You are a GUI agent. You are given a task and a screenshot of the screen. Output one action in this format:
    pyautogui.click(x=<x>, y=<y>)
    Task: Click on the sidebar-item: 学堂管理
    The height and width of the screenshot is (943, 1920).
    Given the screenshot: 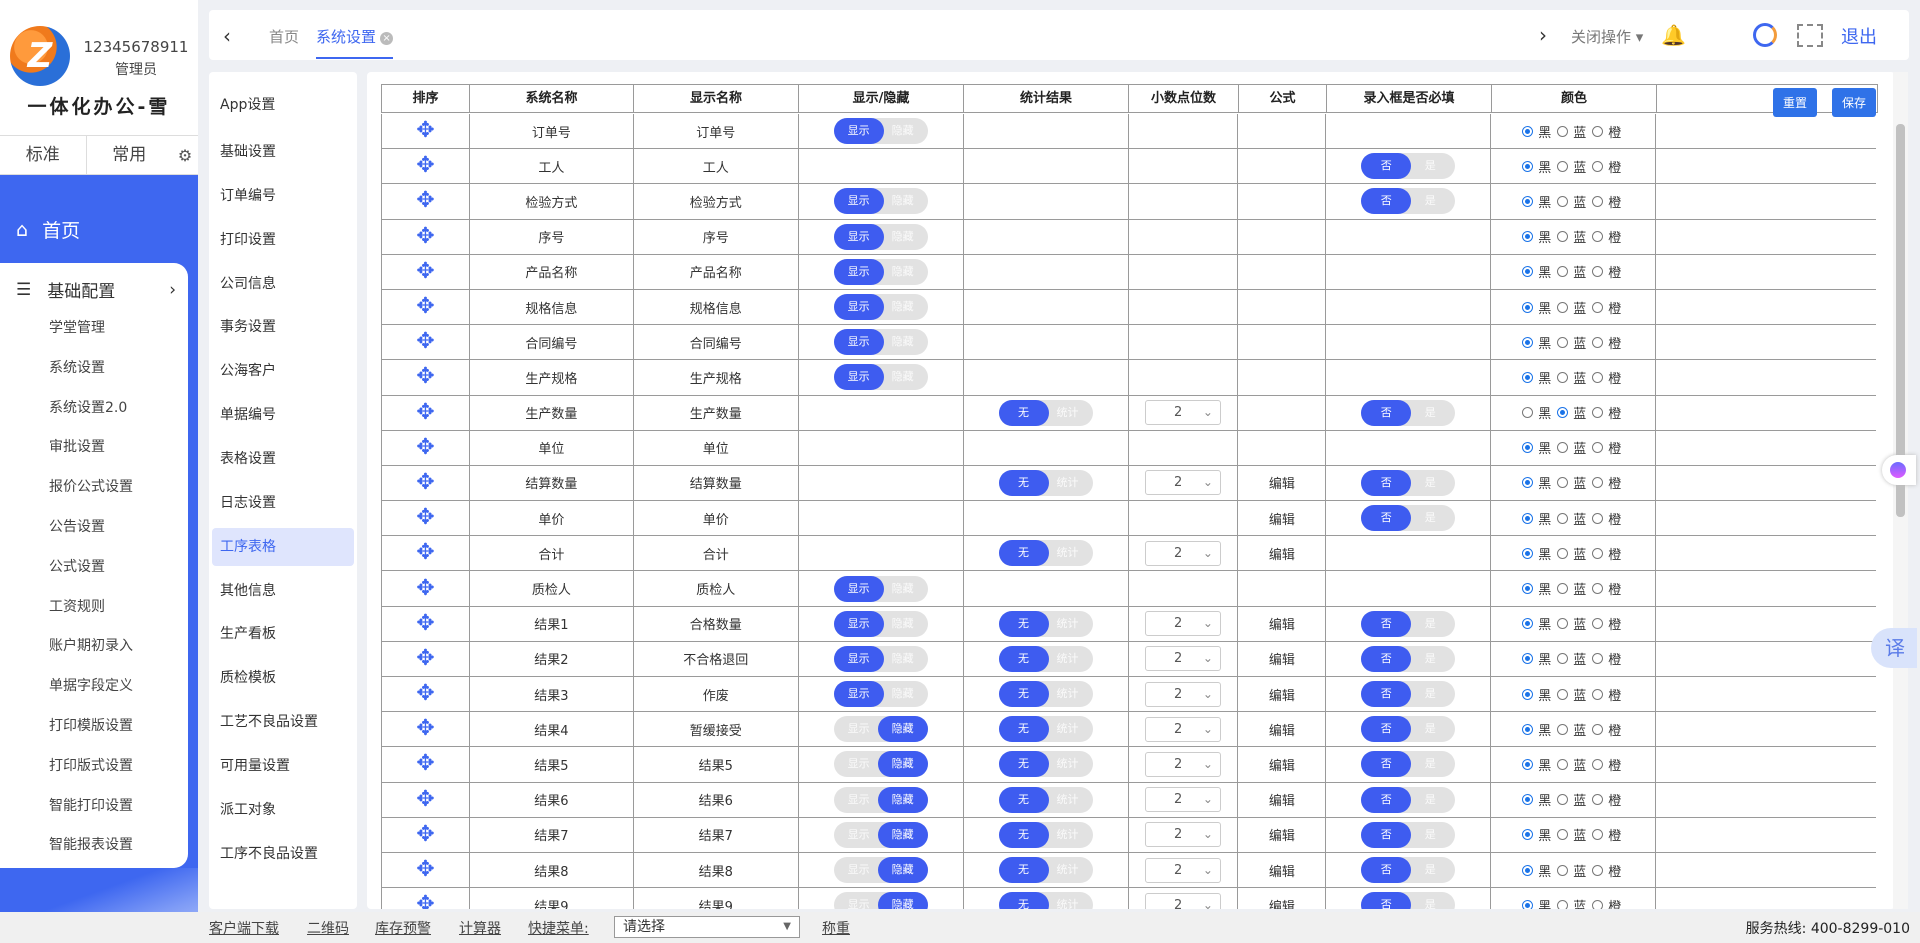 What is the action you would take?
    pyautogui.click(x=91, y=341)
    